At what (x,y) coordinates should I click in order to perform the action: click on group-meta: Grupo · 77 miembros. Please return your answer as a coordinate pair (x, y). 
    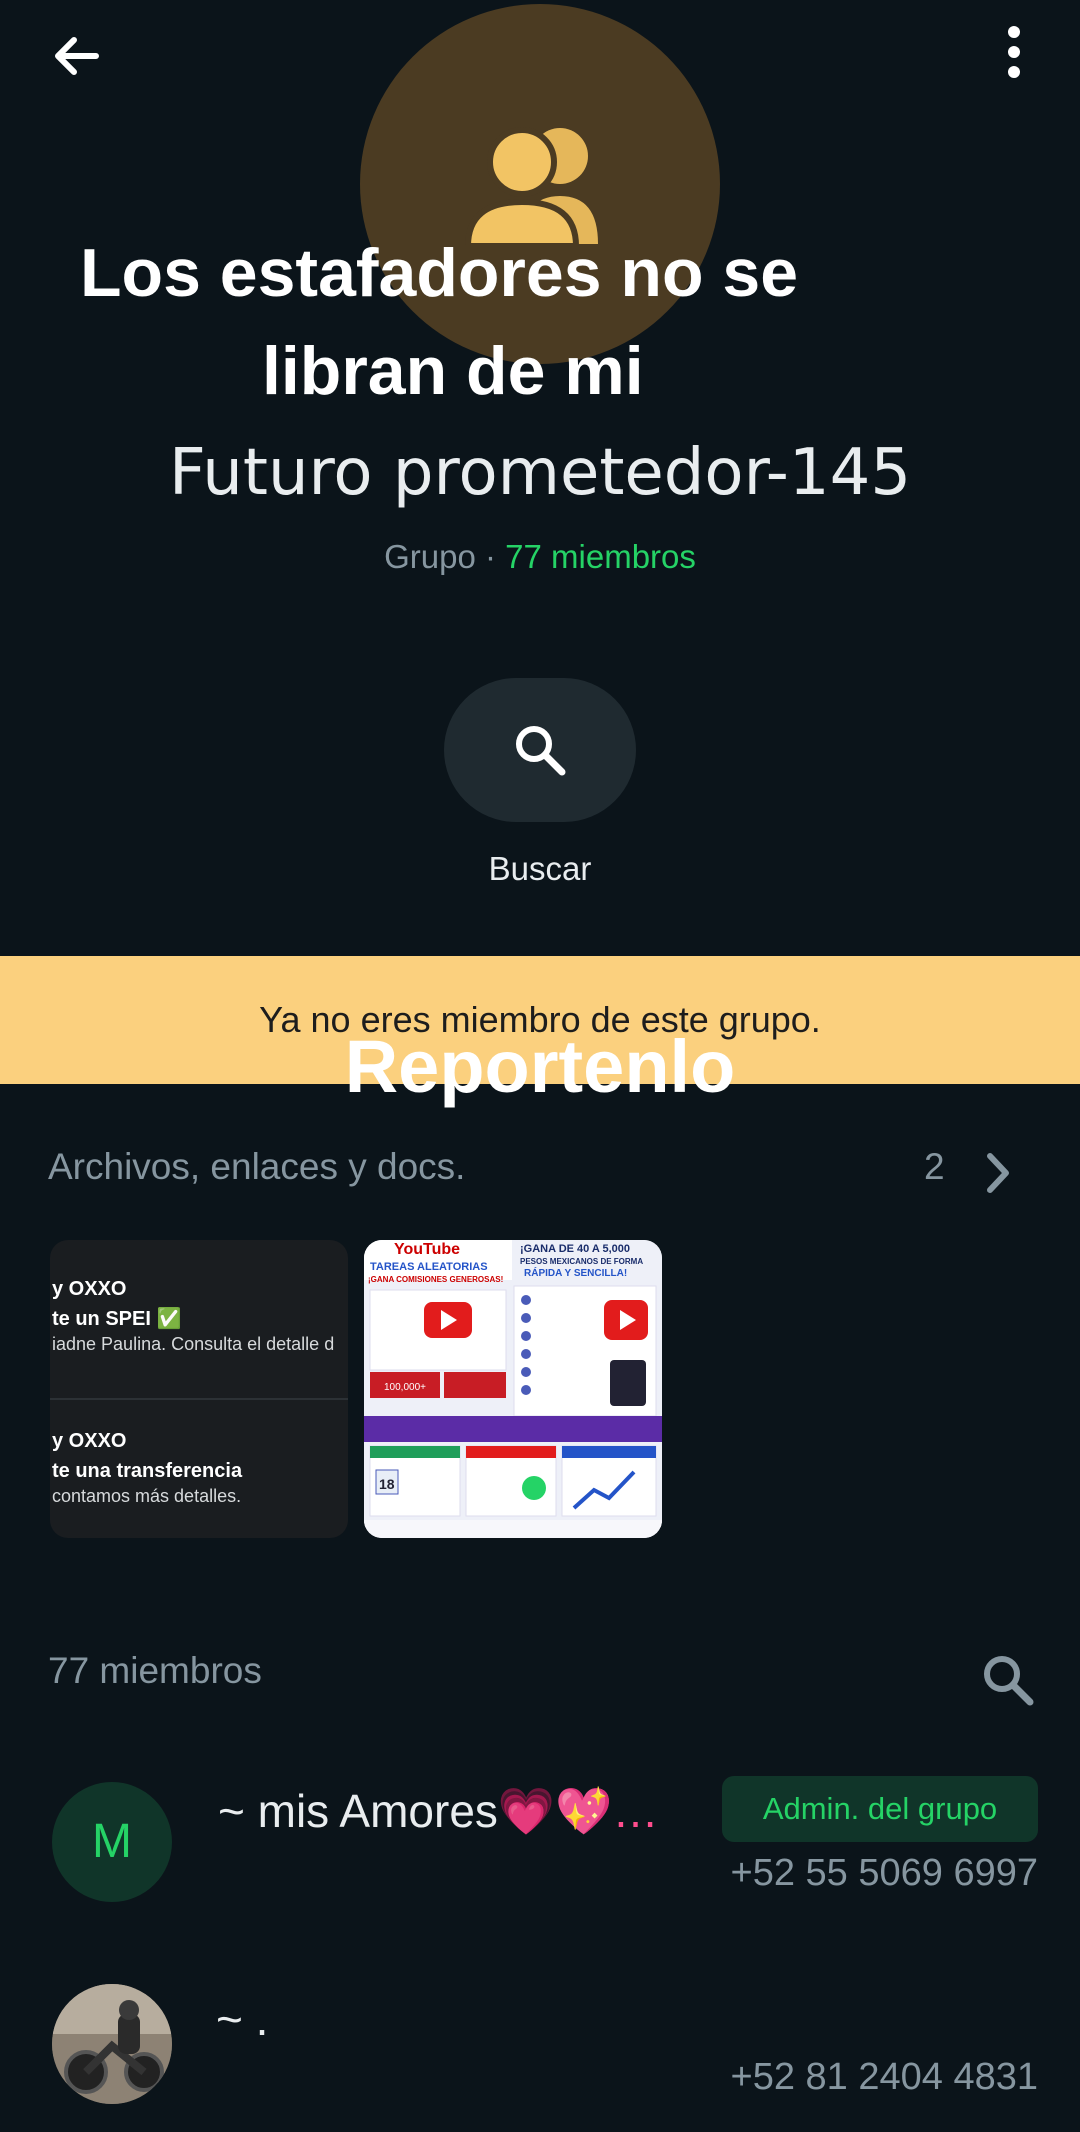
    Looking at the image, I should click on (540, 557).